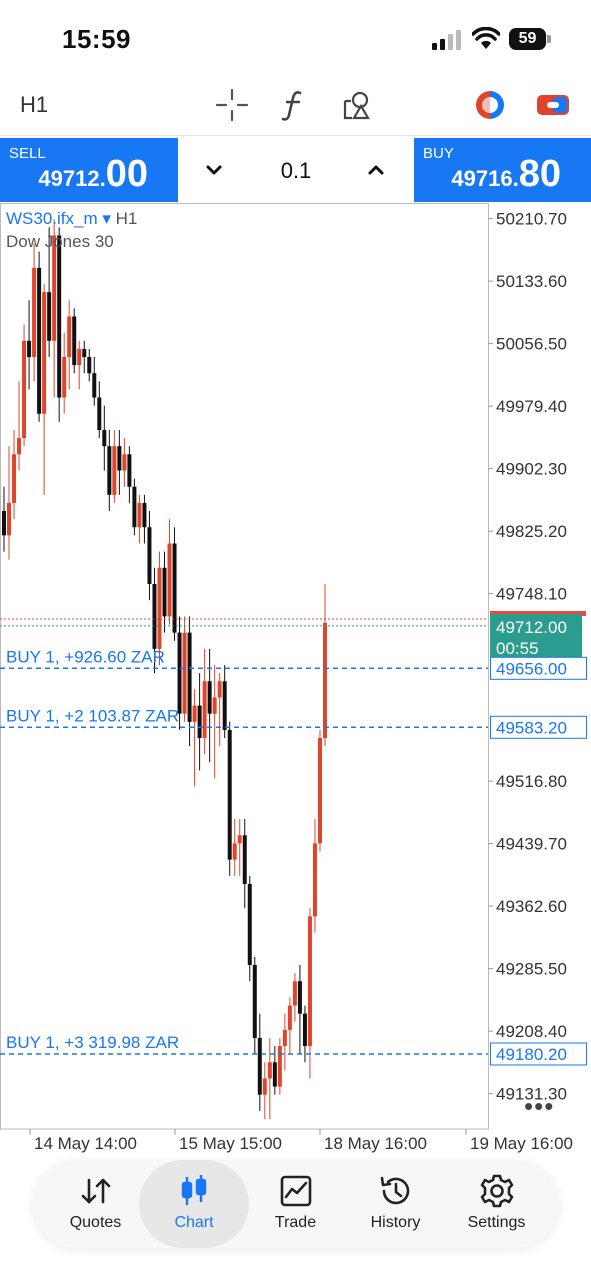 The image size is (591, 1280). What do you see at coordinates (71, 219) in the screenshot?
I see `symbol-selector: WS30.ifx_m ▾ H1` at bounding box center [71, 219].